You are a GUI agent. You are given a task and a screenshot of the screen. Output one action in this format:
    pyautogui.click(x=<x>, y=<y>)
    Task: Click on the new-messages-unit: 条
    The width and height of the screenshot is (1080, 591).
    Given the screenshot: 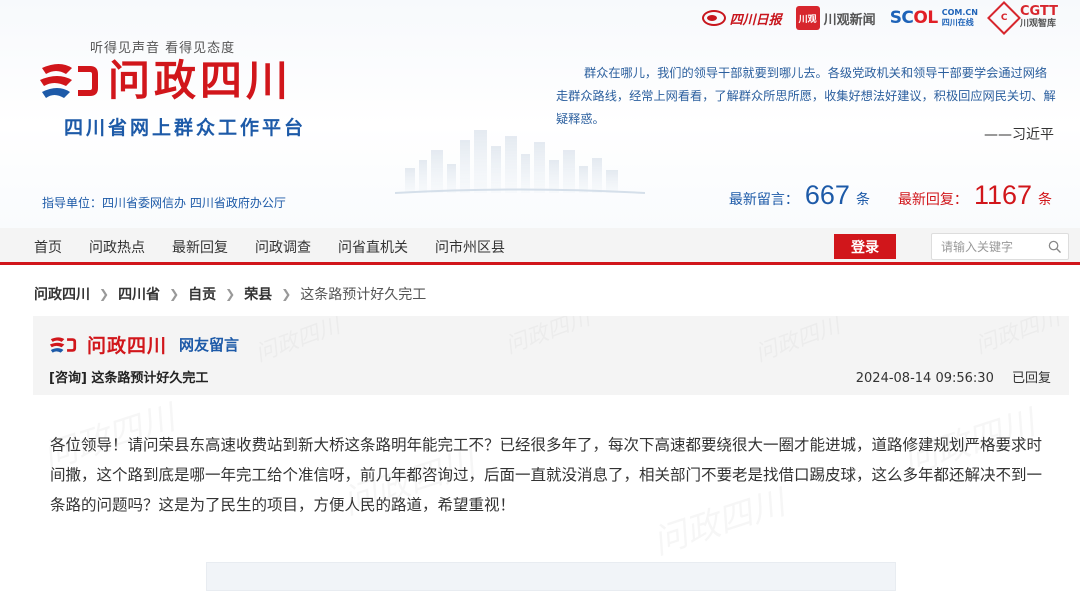 What is the action you would take?
    pyautogui.click(x=862, y=200)
    